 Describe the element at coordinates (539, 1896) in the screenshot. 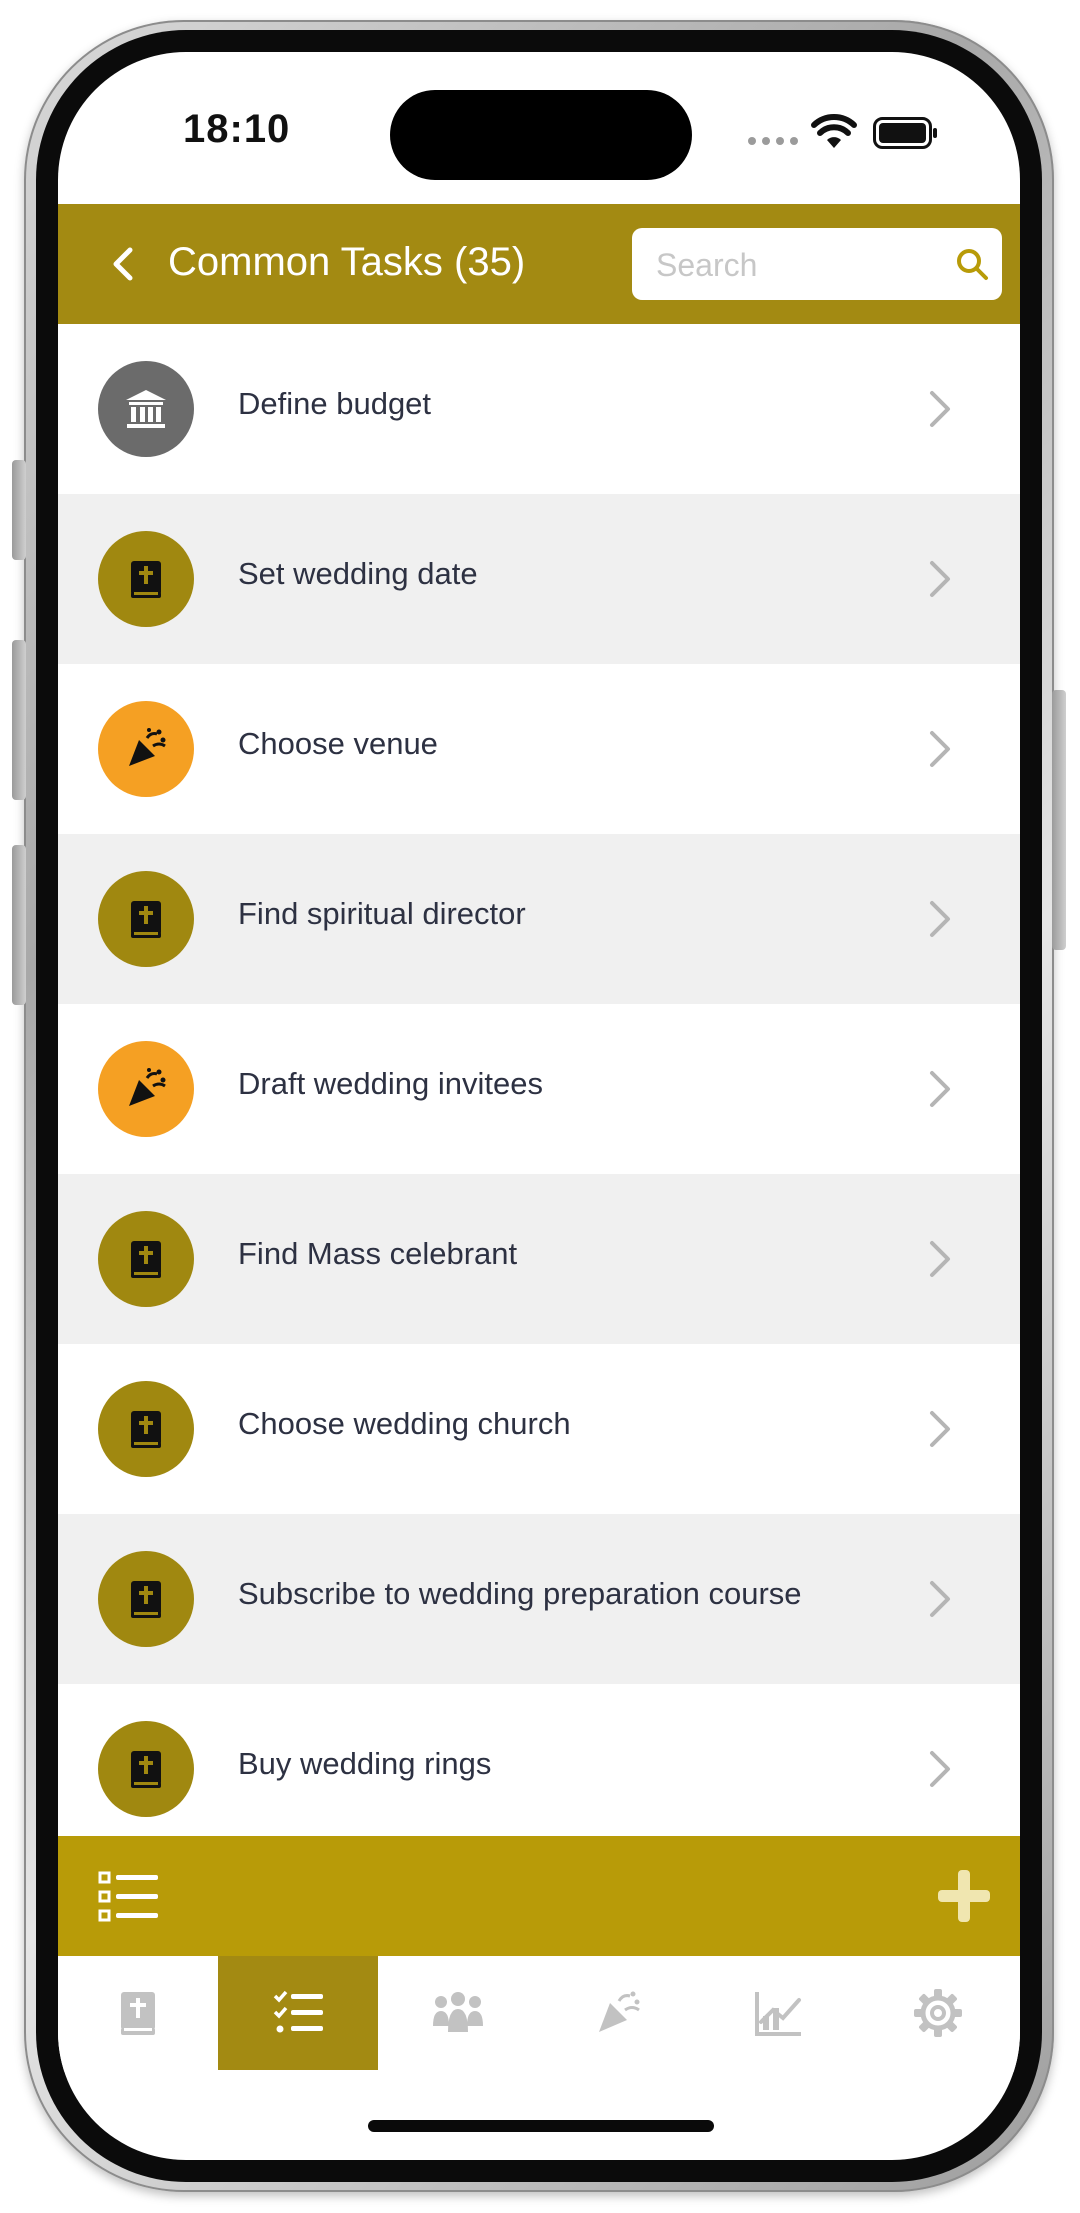

I see `bottom-toolbar` at that location.